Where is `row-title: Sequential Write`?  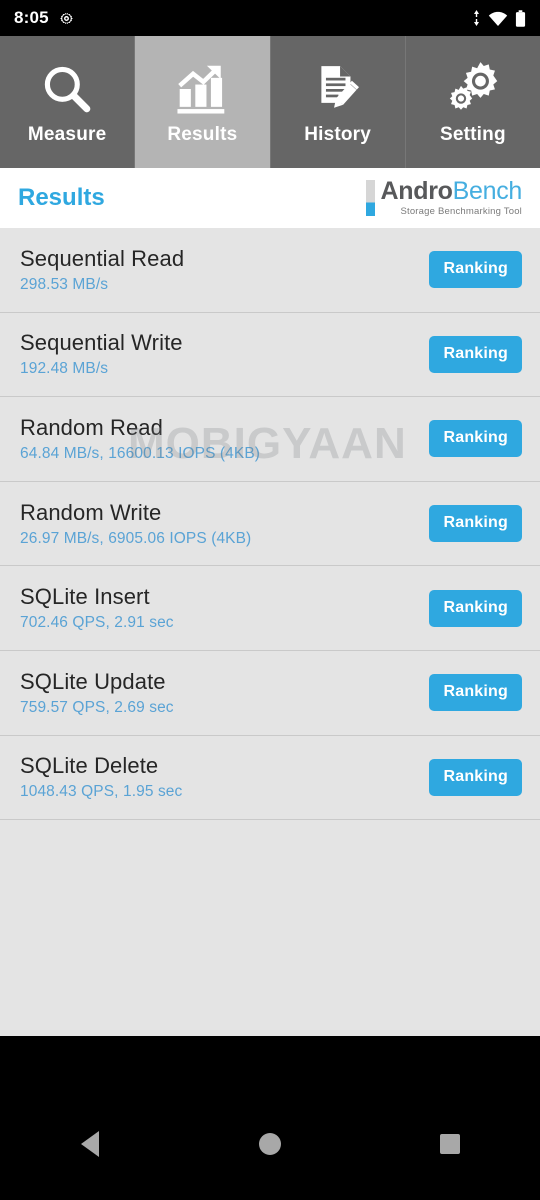 row-title: Sequential Write is located at coordinates (101, 343).